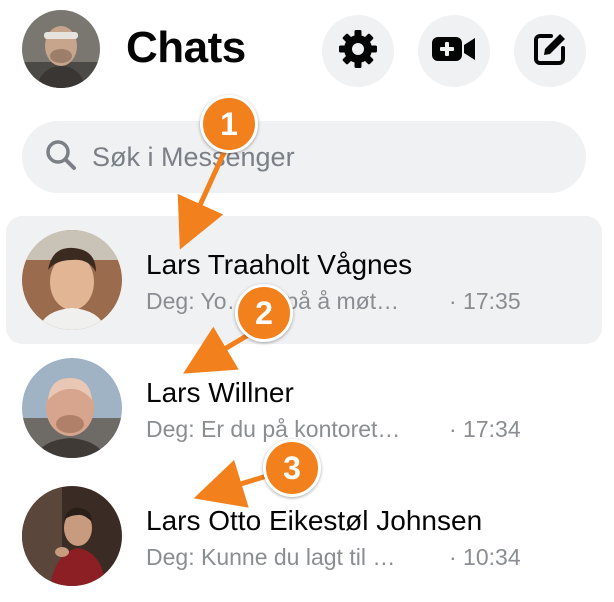  I want to click on search-placeholder: Søk i Messenger, so click(193, 156).